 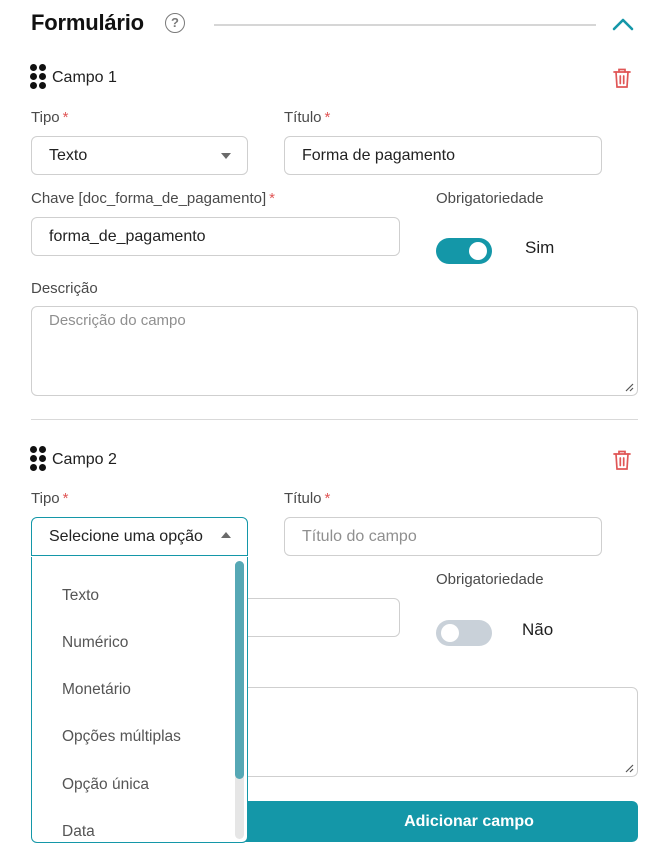 What do you see at coordinates (239, 670) in the screenshot?
I see `dropdown-scrollbar-thumb` at bounding box center [239, 670].